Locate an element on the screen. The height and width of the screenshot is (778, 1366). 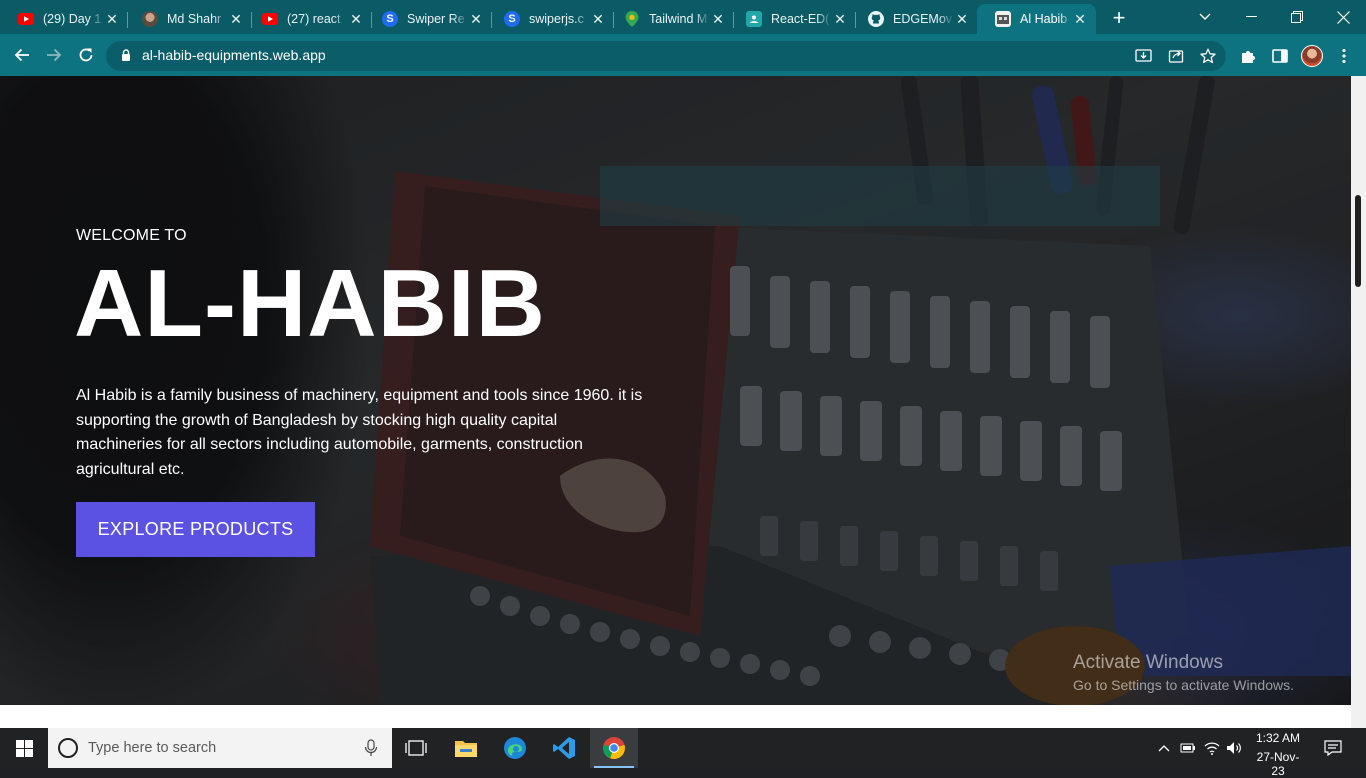
site-icon is located at coordinates (1003, 19).